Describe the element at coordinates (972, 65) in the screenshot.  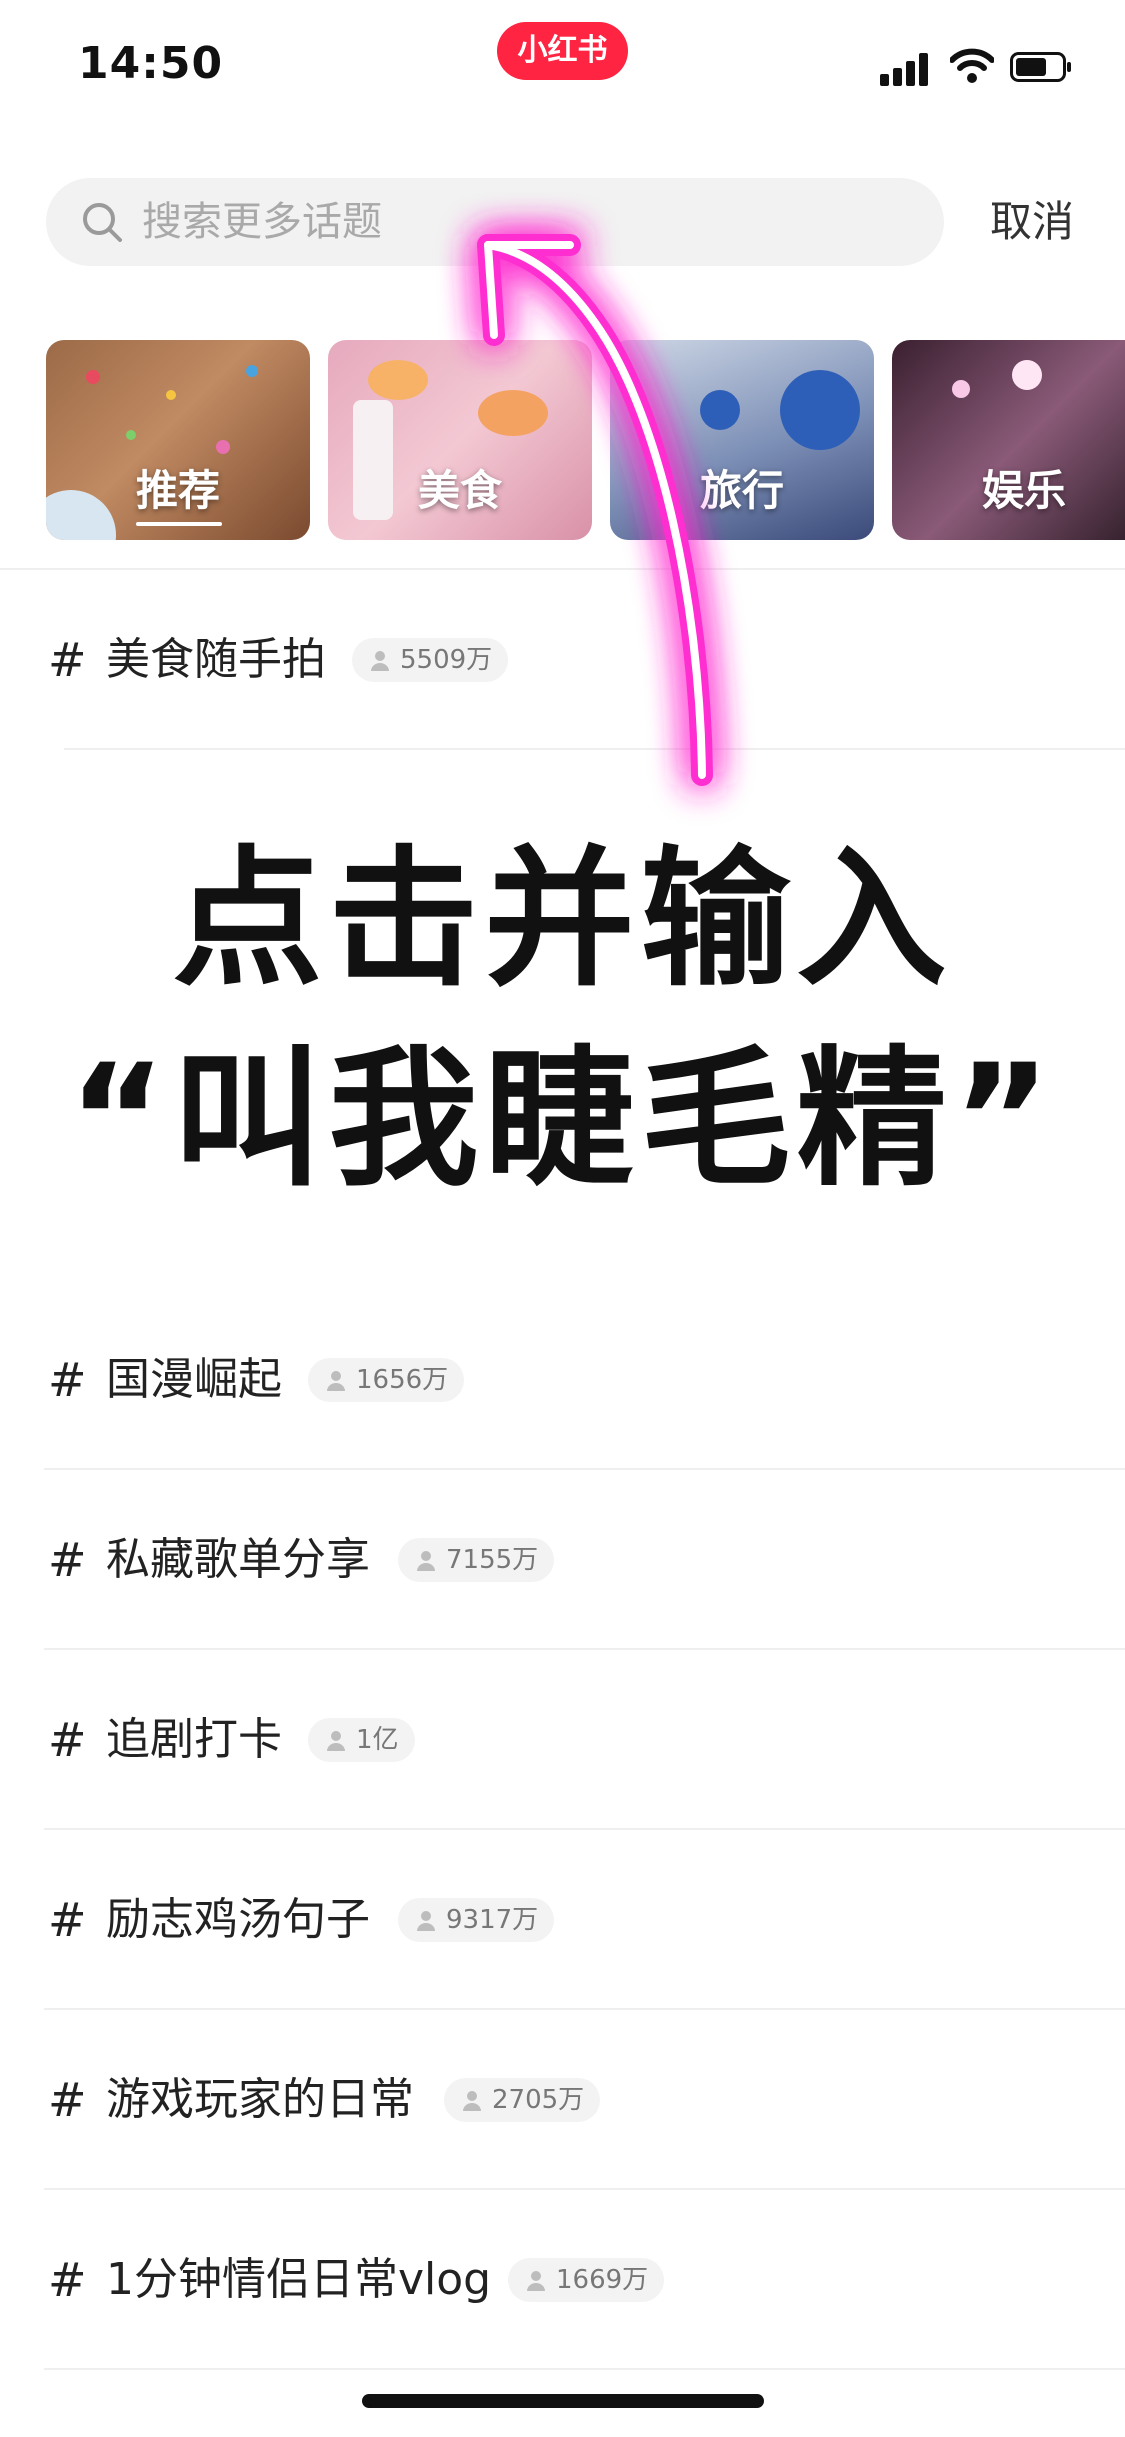
I see `wifi-icon` at that location.